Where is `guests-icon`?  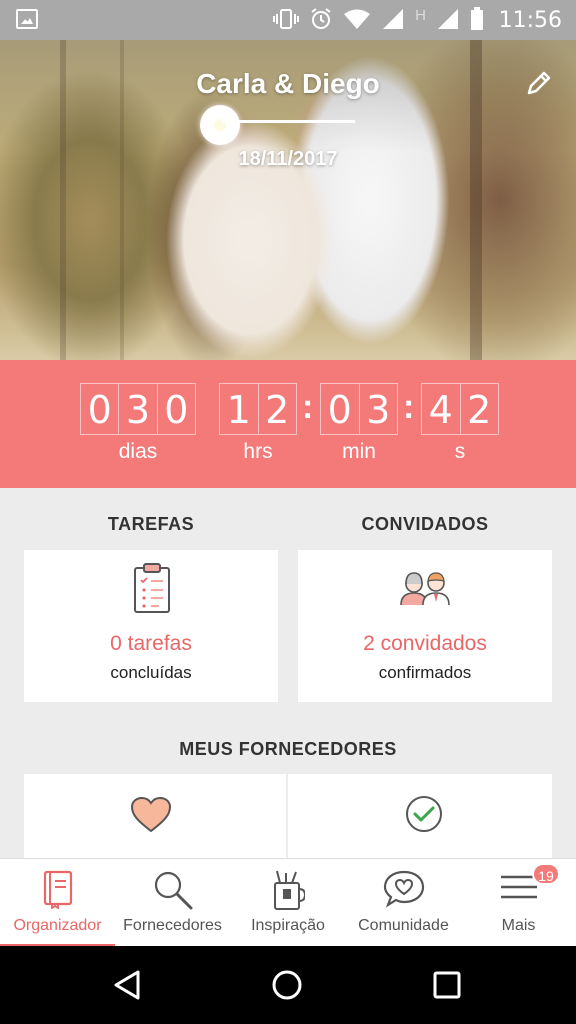
guests-icon is located at coordinates (425, 589).